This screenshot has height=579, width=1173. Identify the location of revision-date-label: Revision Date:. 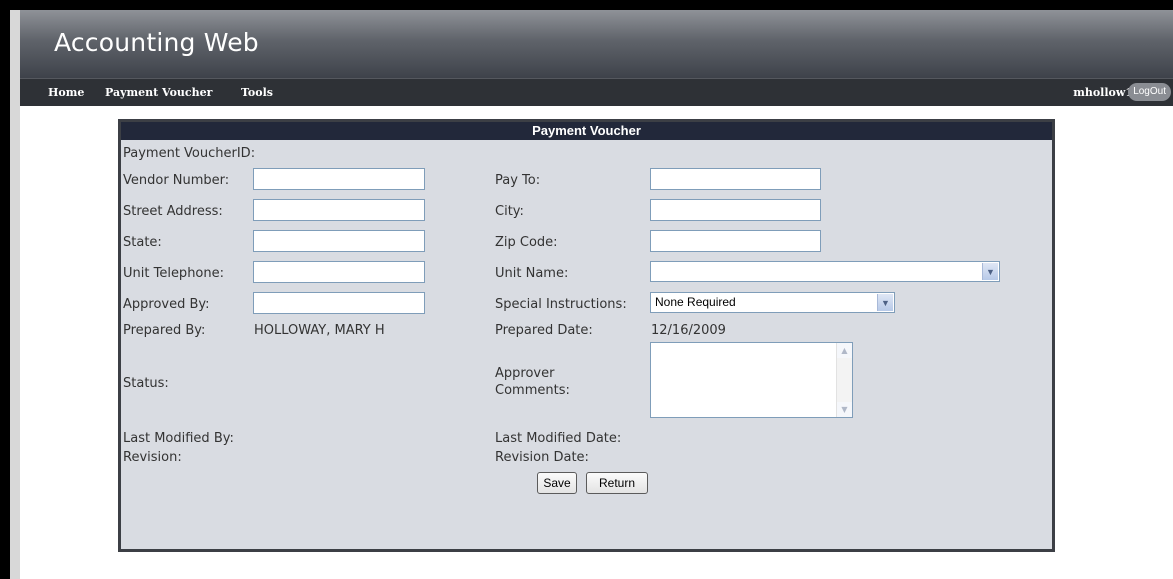
(542, 457).